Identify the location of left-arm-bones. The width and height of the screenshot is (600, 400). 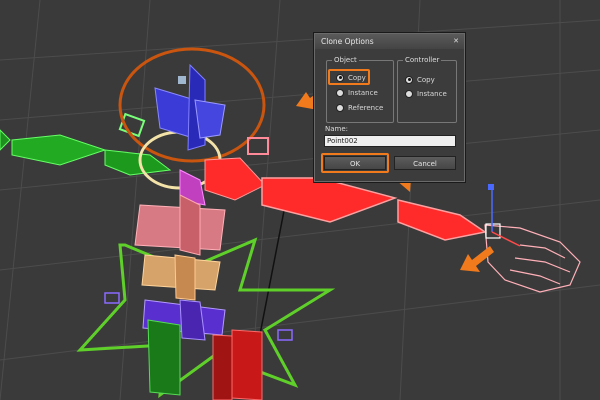
(86, 144).